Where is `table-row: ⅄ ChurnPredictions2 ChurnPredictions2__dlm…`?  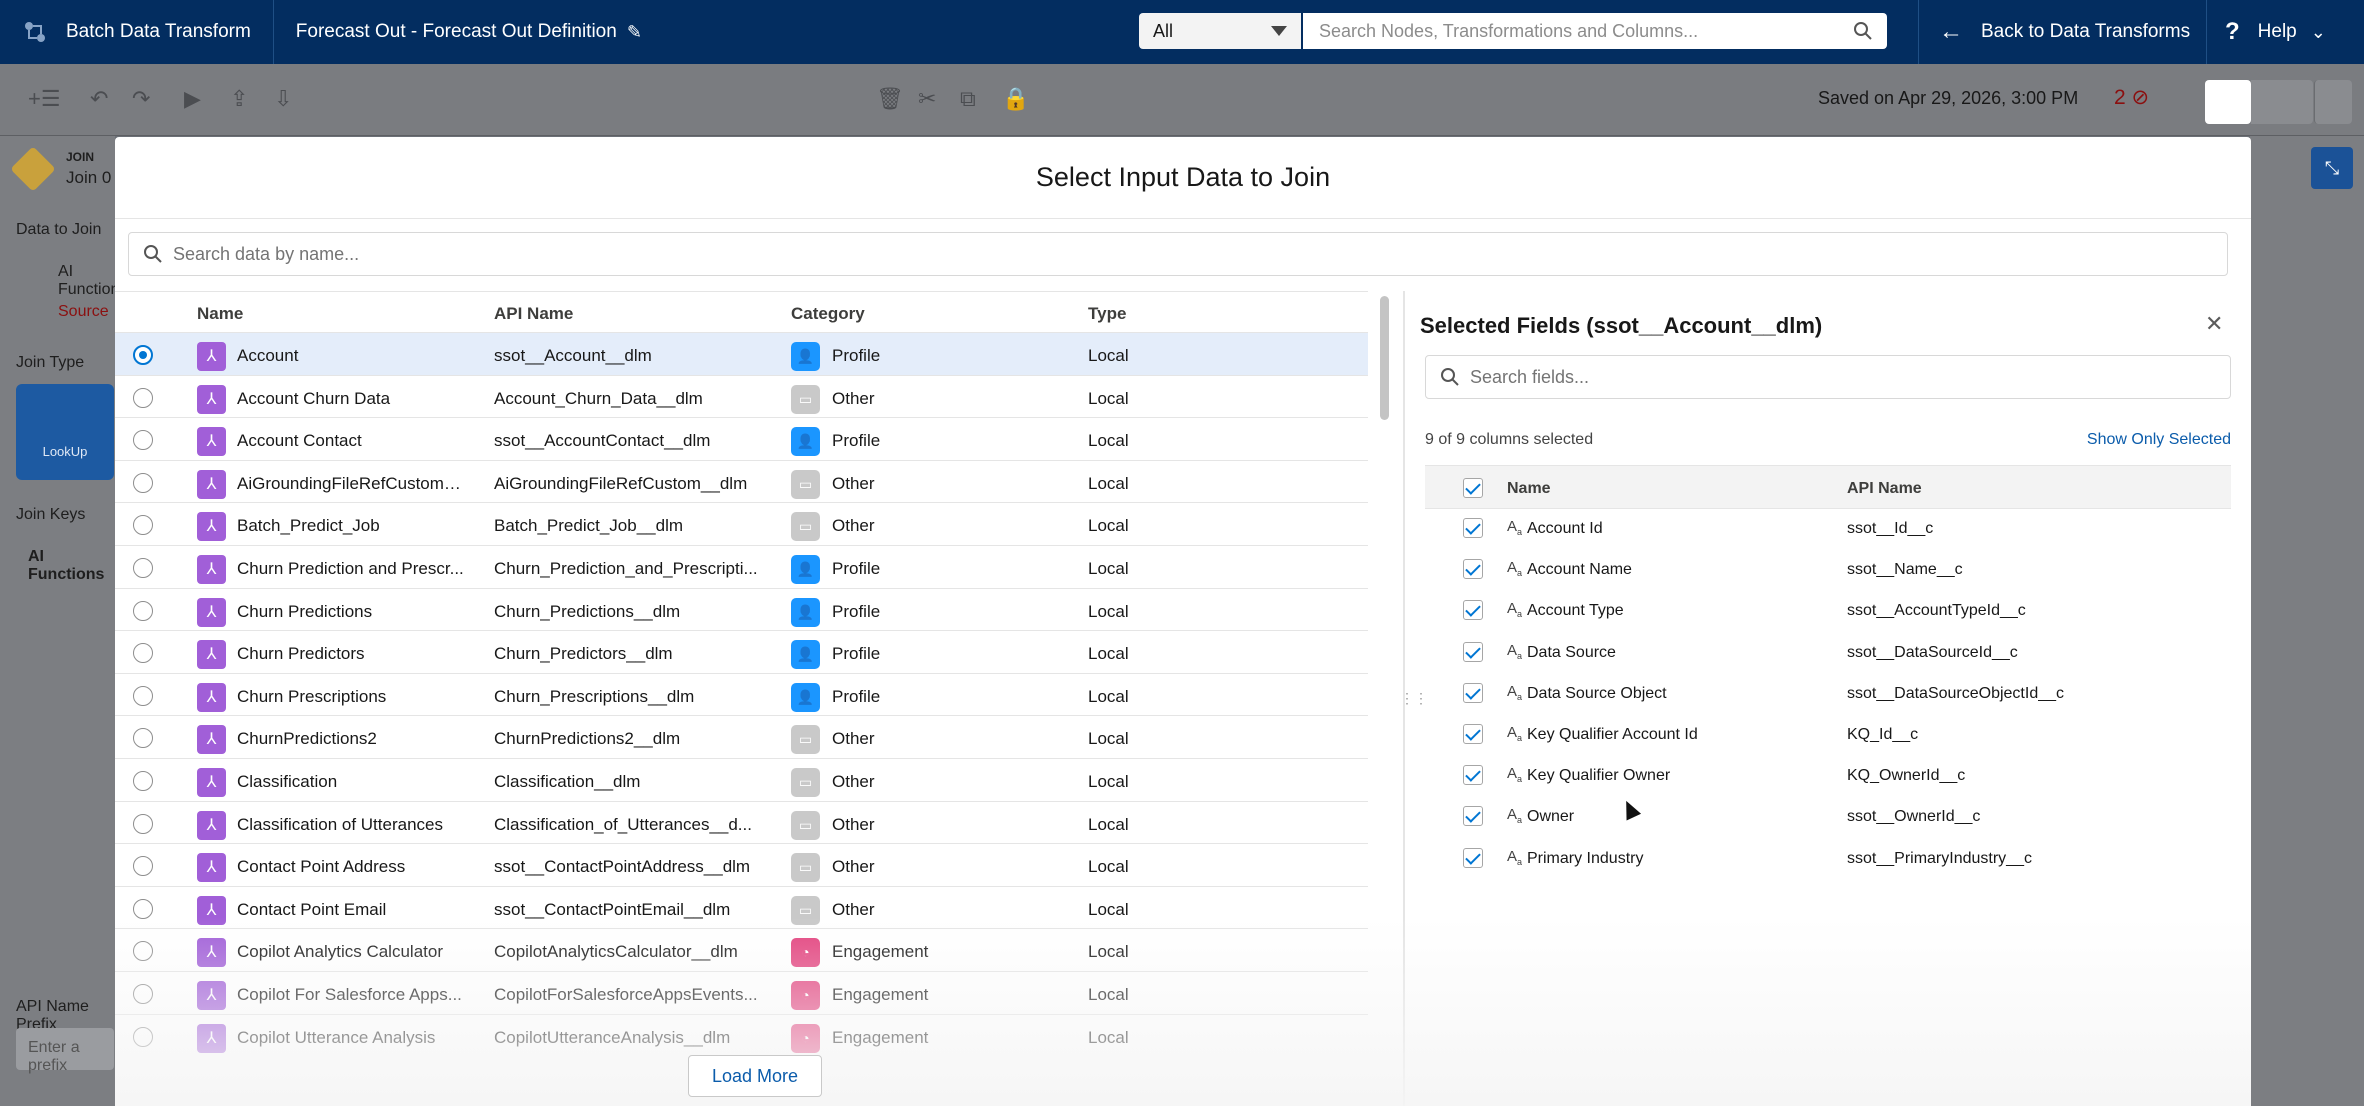
table-row: ⅄ ChurnPredictions2 ChurnPredictions2__dlm… is located at coordinates (741, 736).